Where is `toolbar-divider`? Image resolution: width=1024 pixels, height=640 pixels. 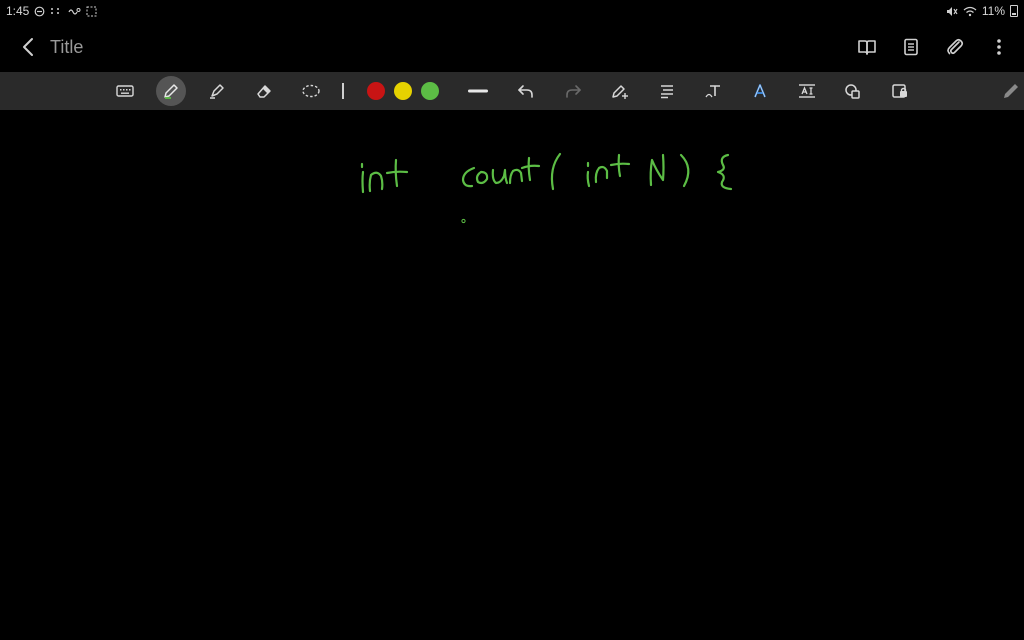
toolbar-divider is located at coordinates (343, 91).